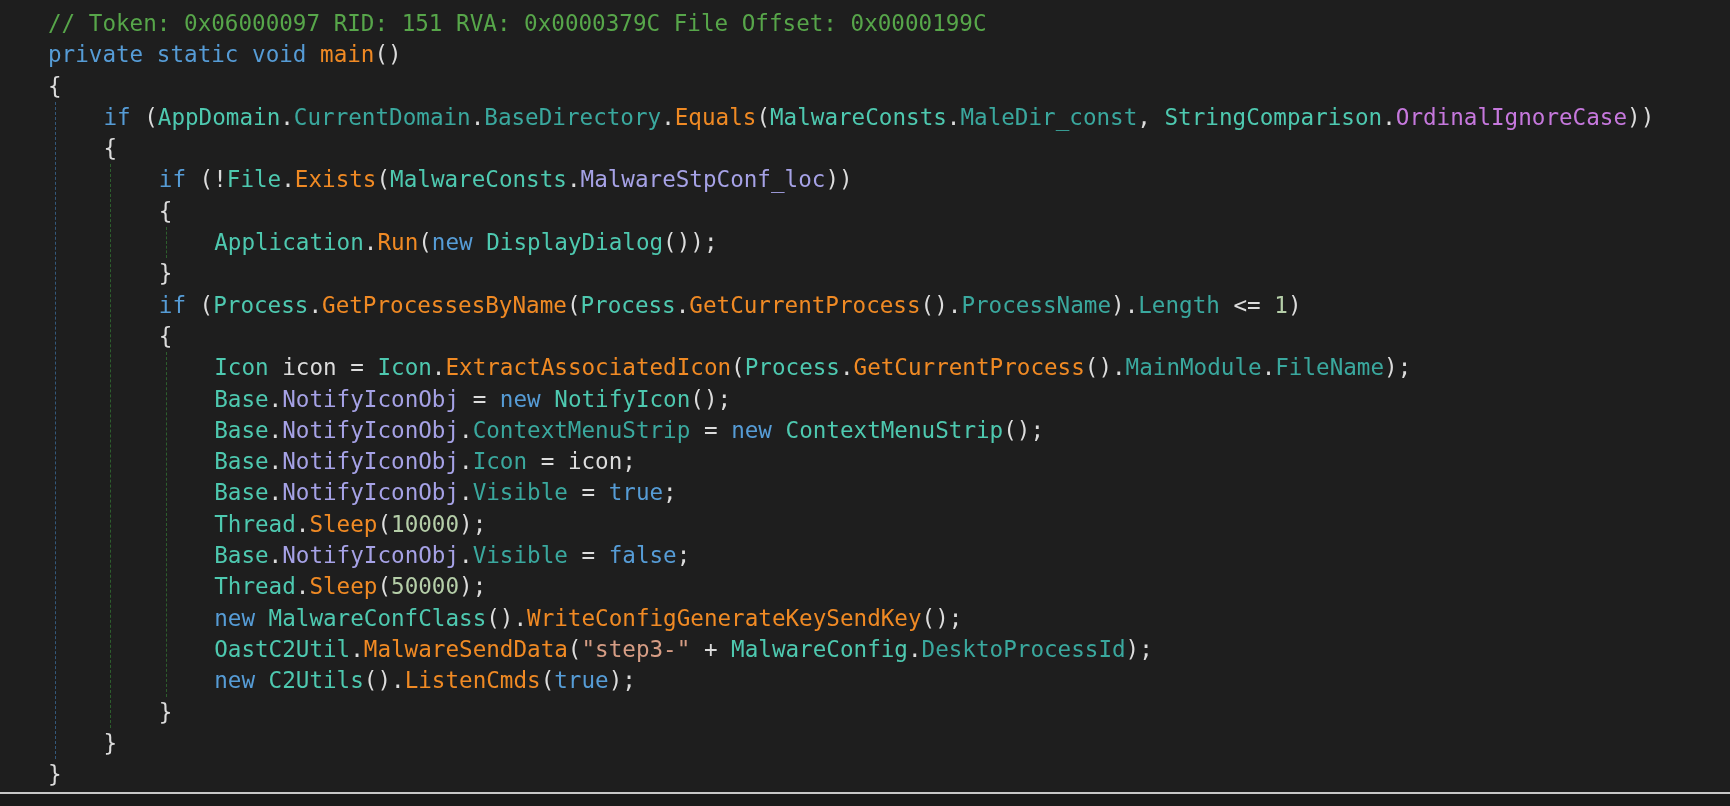 This screenshot has height=806, width=1730. Describe the element at coordinates (473, 399) in the screenshot. I see `code-line: Base.NotifyIconObj = new NotifyIcon();` at that location.